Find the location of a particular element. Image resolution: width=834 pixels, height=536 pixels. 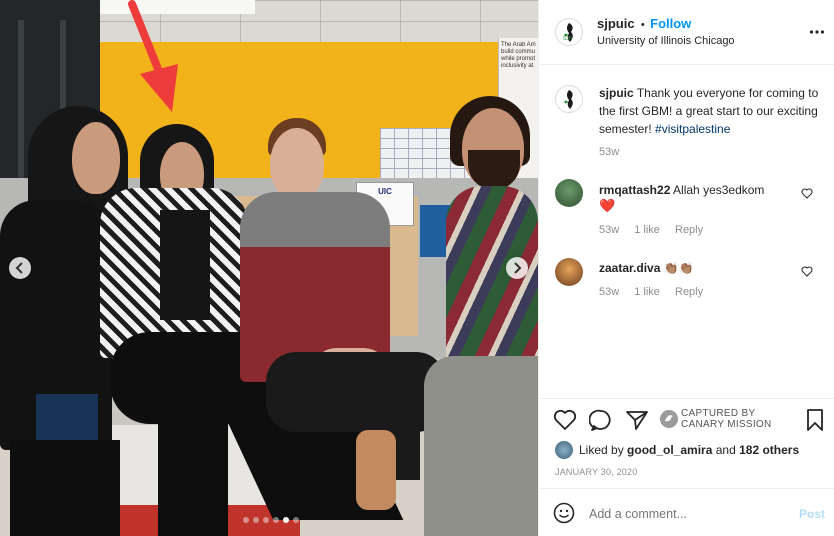

comment-text: 👏🏽👏🏽 is located at coordinates (678, 268).